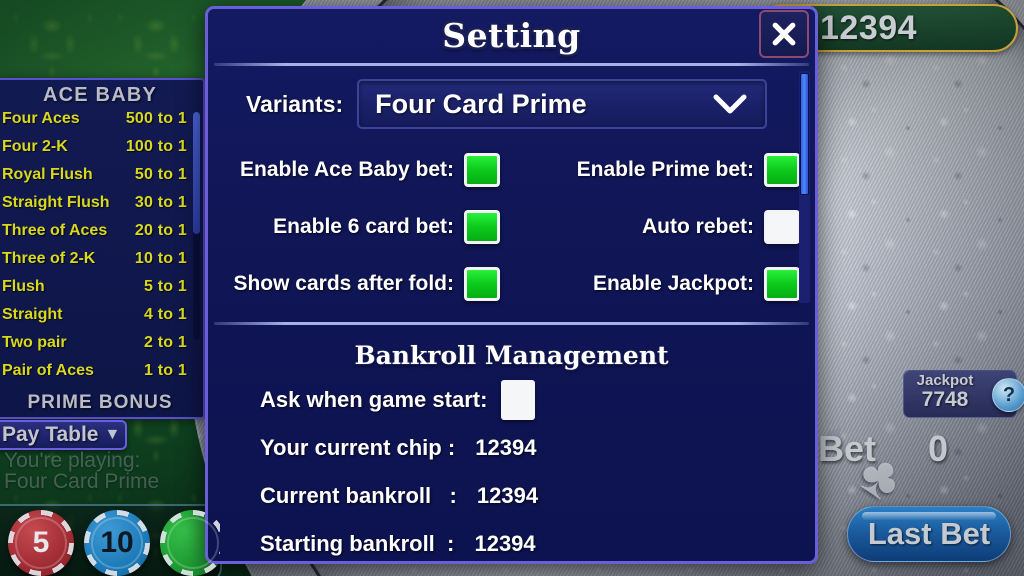 The image size is (1024, 576). I want to click on option-label: Enable Jackpot:, so click(673, 283).